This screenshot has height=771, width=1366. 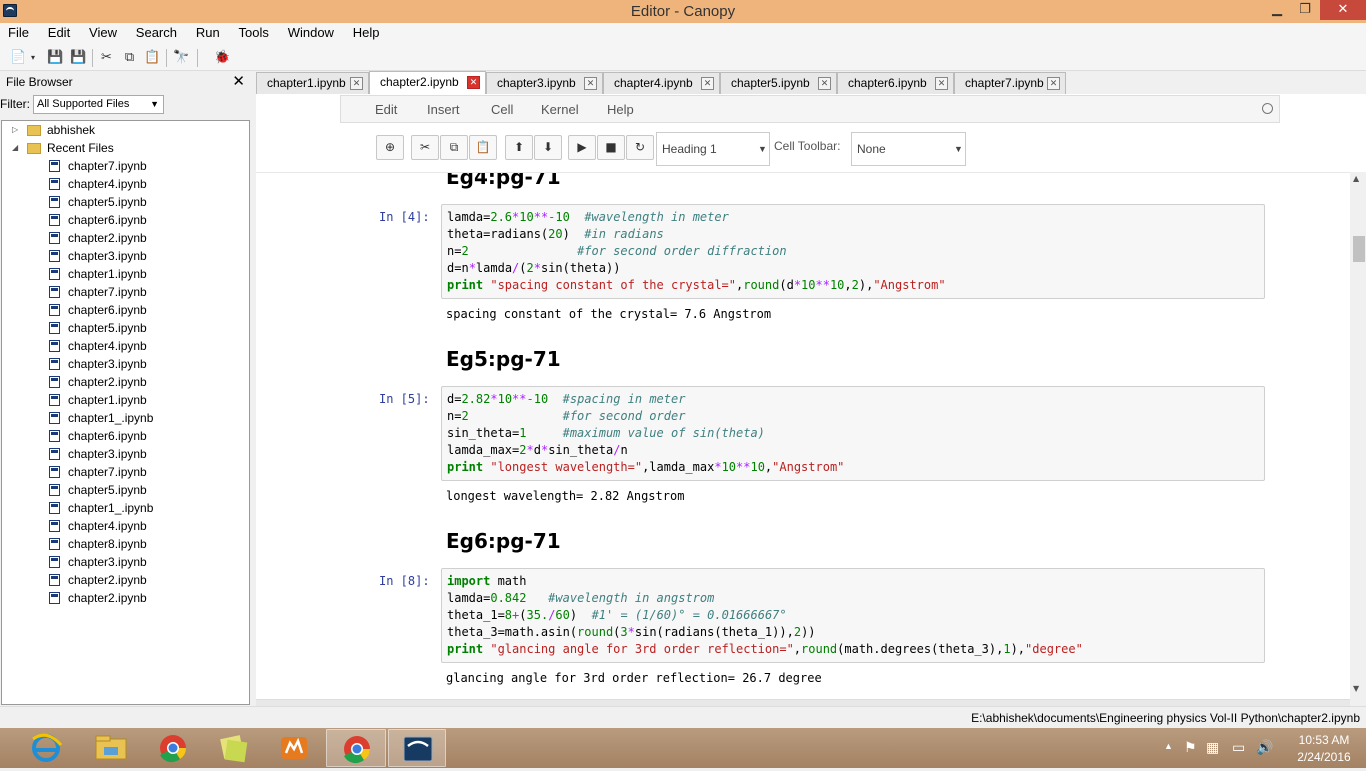 I want to click on save-all-icon: 💾, so click(x=78, y=57).